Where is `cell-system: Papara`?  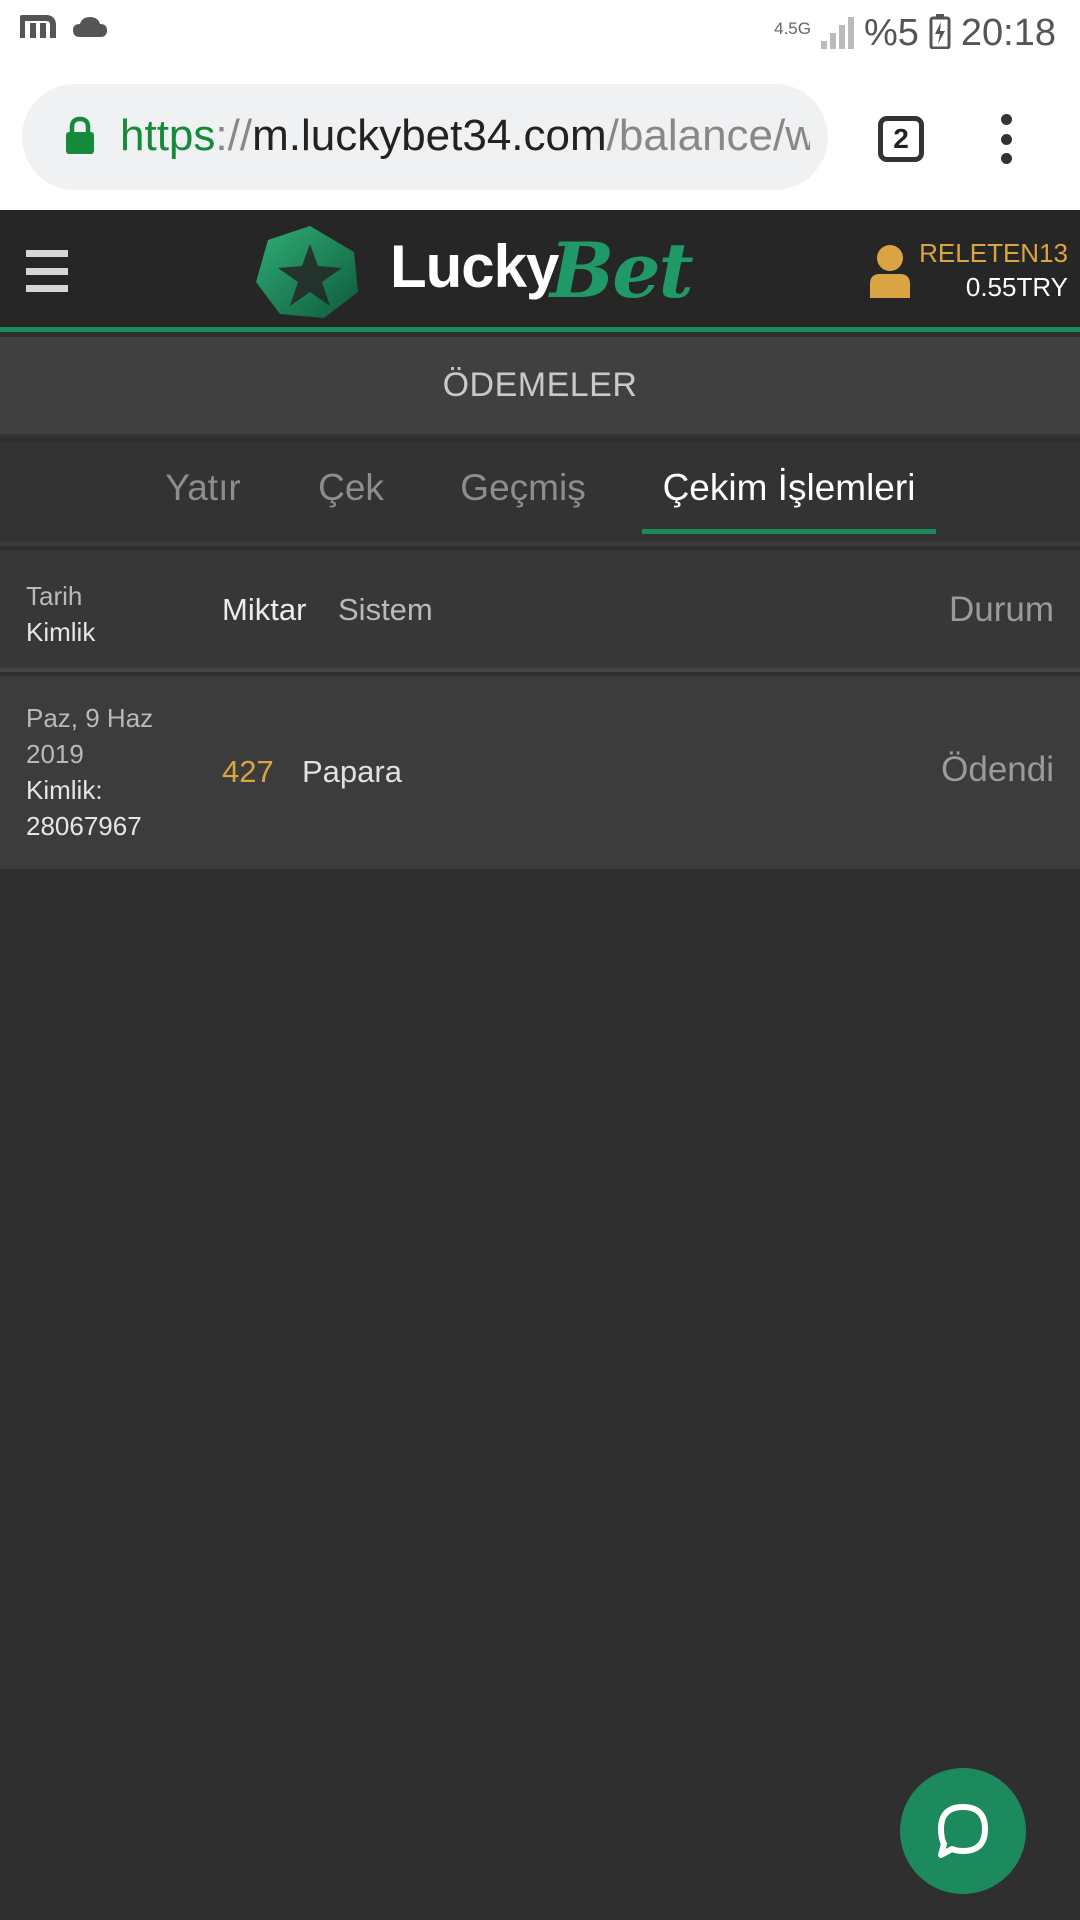
cell-system: Papara is located at coordinates (352, 771).